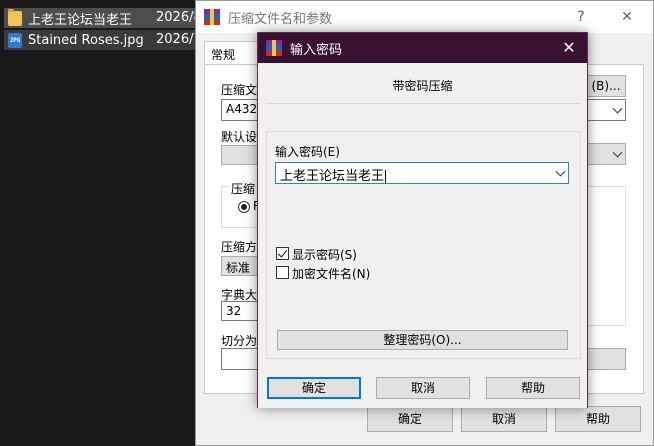  Describe the element at coordinates (241, 359) in the screenshot. I see `split-volume-input` at that location.